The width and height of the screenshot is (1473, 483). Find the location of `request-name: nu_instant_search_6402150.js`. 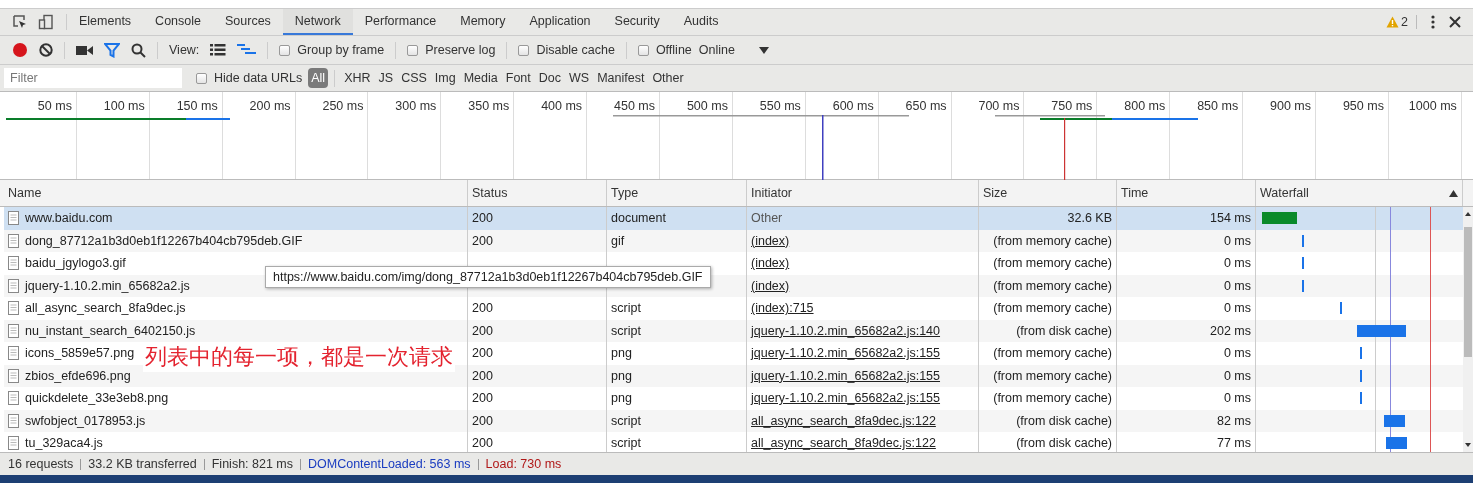

request-name: nu_instant_search_6402150.js is located at coordinates (110, 330).